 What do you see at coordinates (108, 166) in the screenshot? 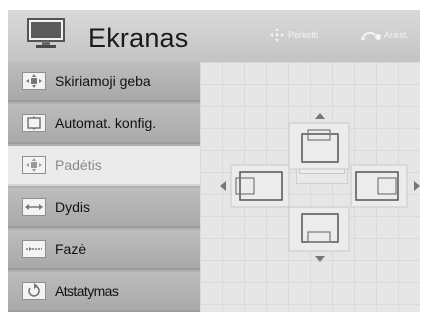
I see `sidebar-item-position: Padėtis` at bounding box center [108, 166].